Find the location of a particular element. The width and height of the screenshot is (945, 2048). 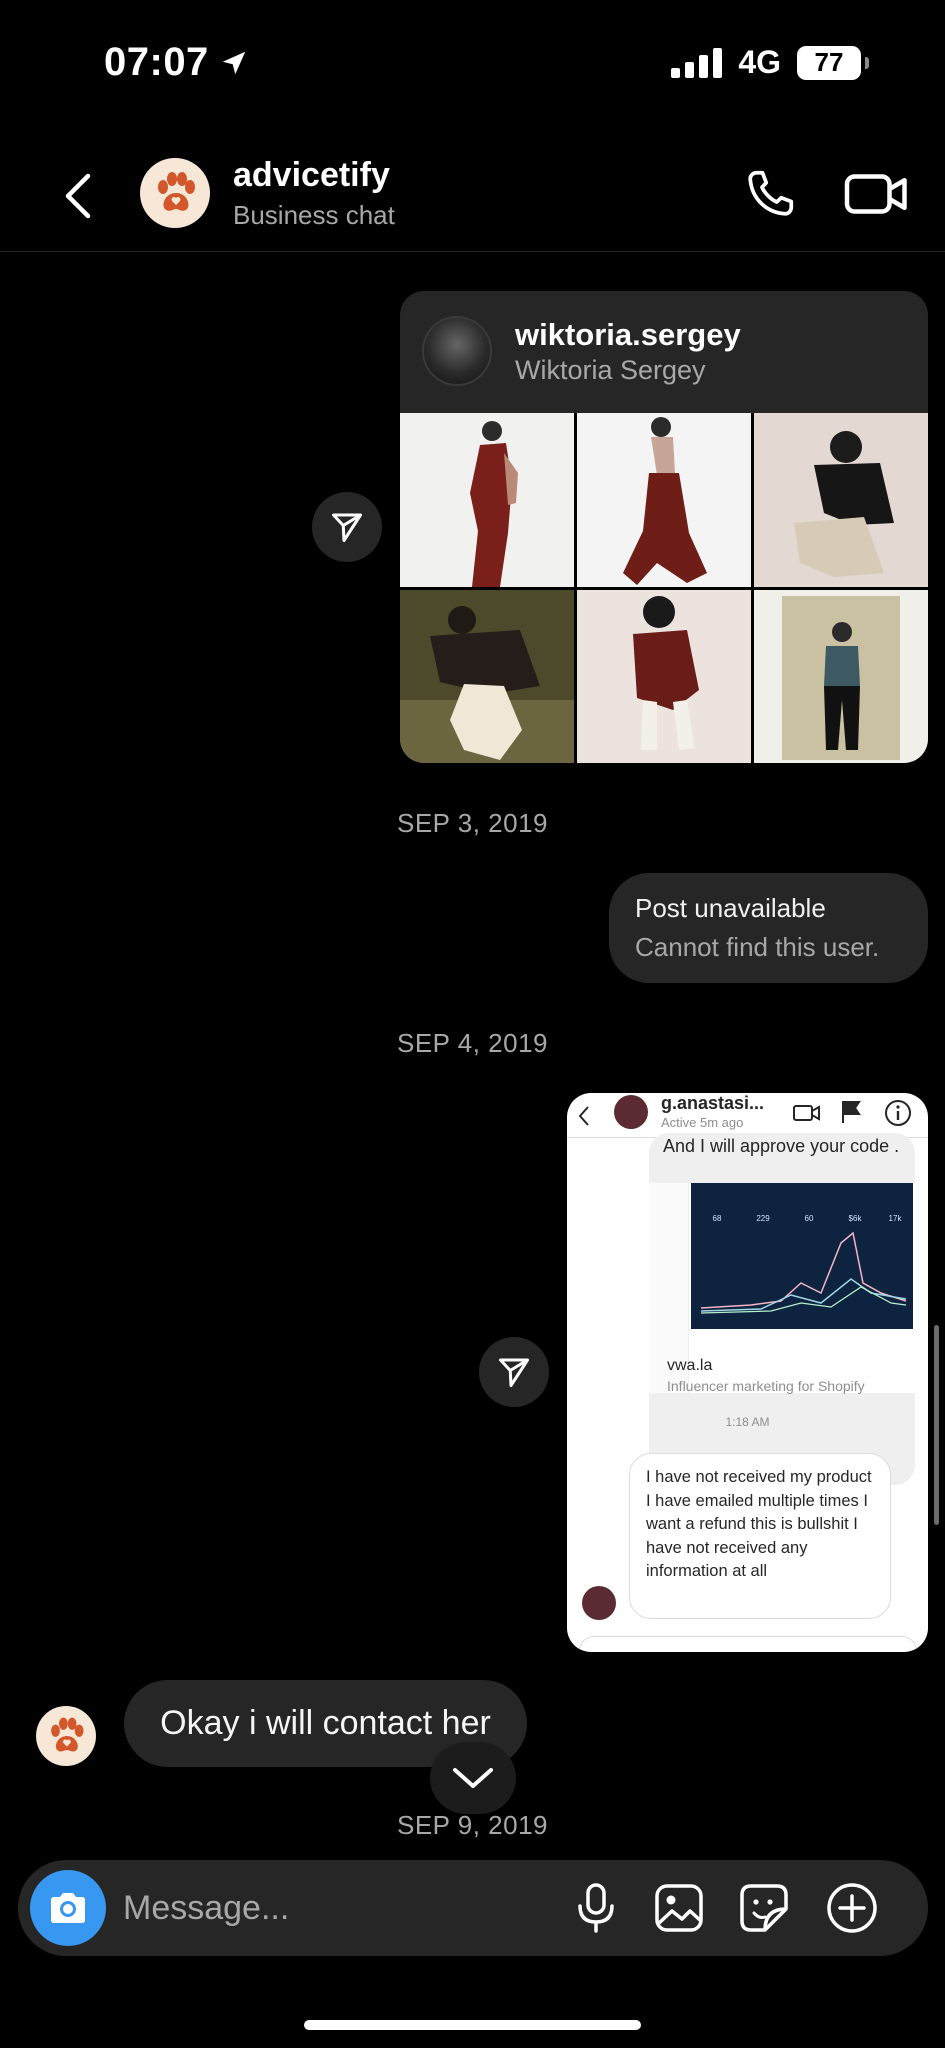

flag-icon is located at coordinates (851, 1112).